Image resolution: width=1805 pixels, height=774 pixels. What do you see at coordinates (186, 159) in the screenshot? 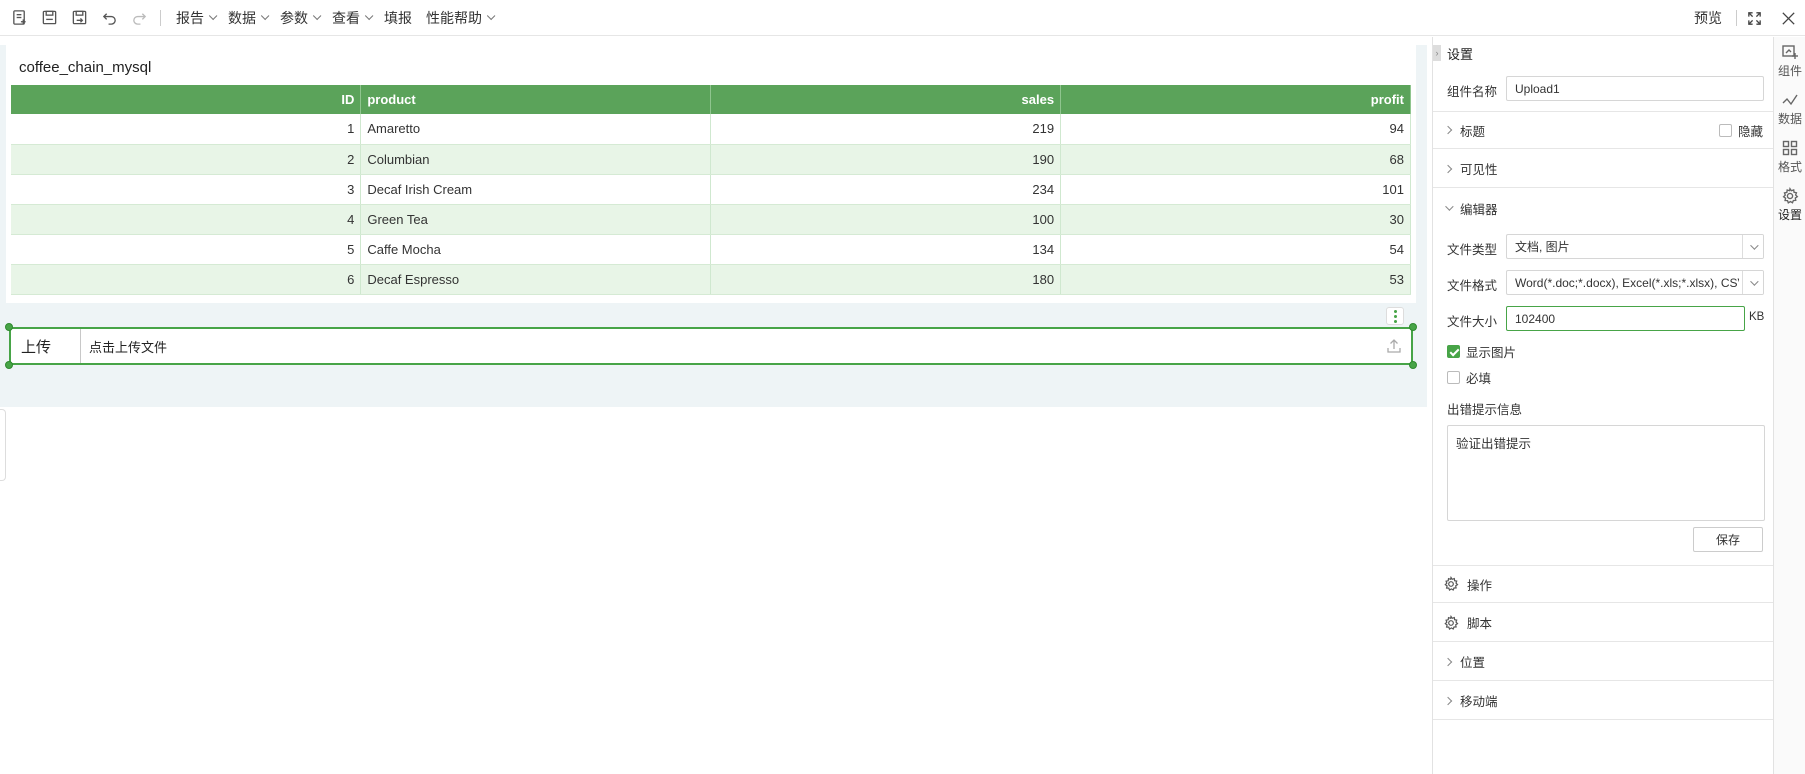
I see `cell-id: 2` at bounding box center [186, 159].